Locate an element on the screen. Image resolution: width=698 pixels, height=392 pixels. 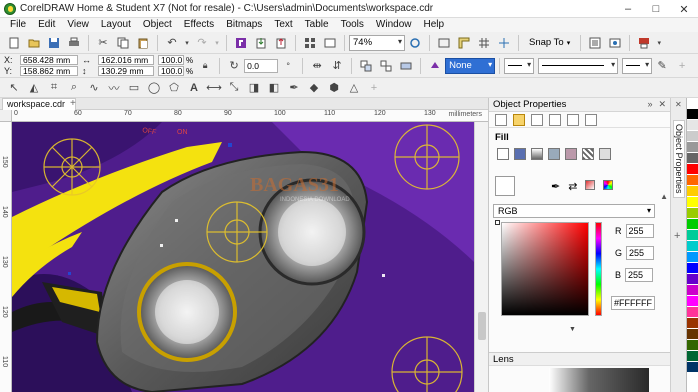
document-tab-workspace: workspace.cdr is located at coordinates (39, 104).